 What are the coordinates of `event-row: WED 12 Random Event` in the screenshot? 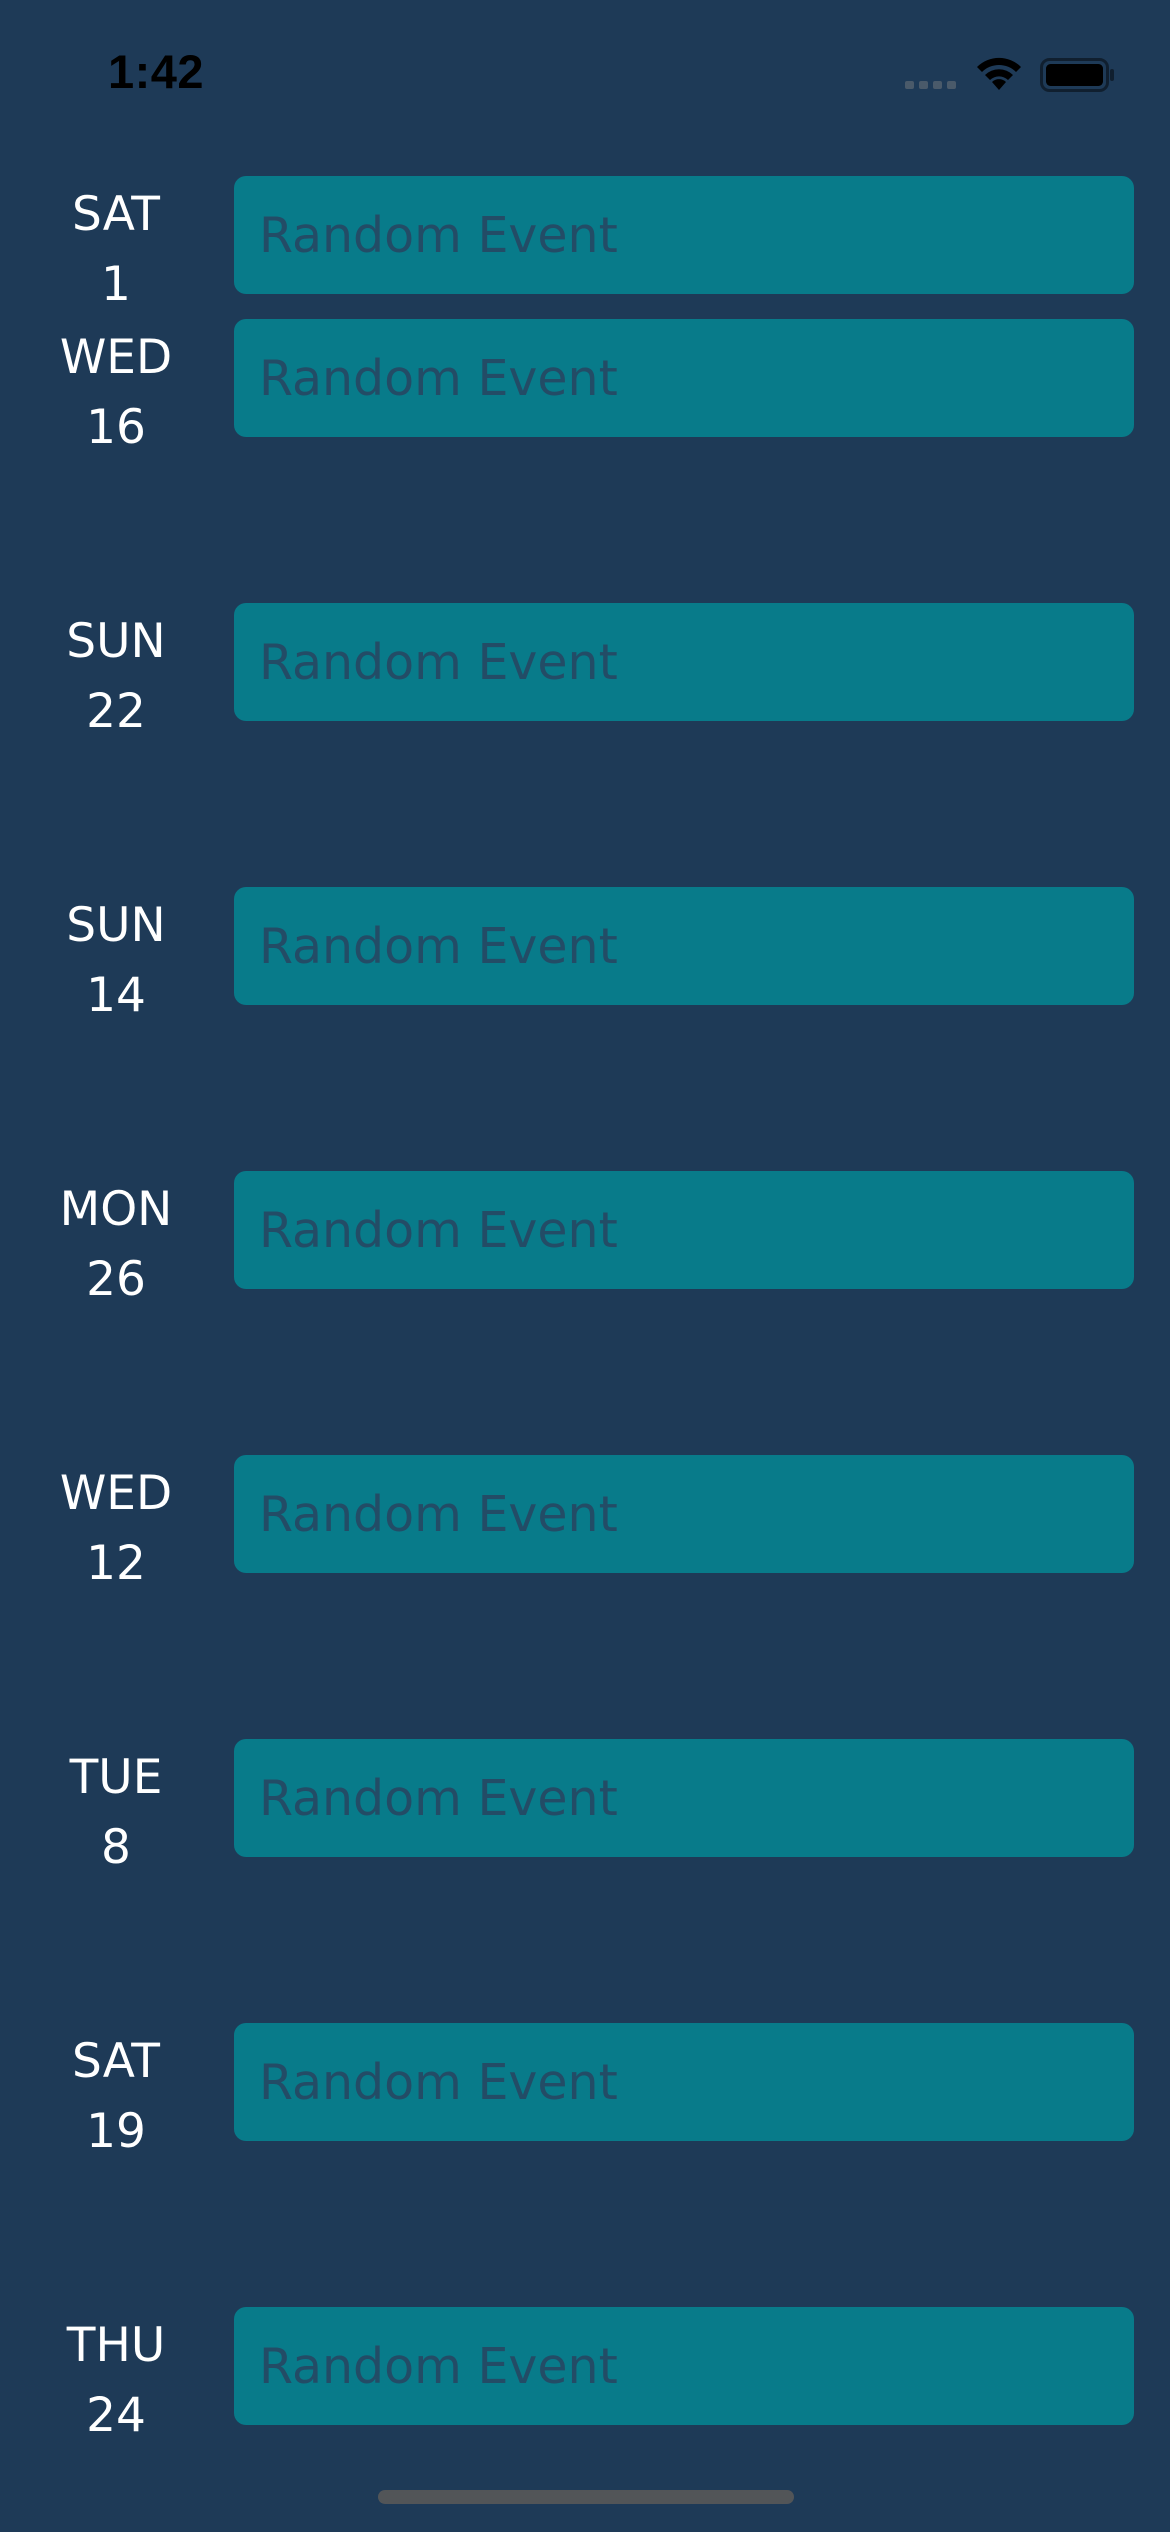 It's located at (585, 1525).